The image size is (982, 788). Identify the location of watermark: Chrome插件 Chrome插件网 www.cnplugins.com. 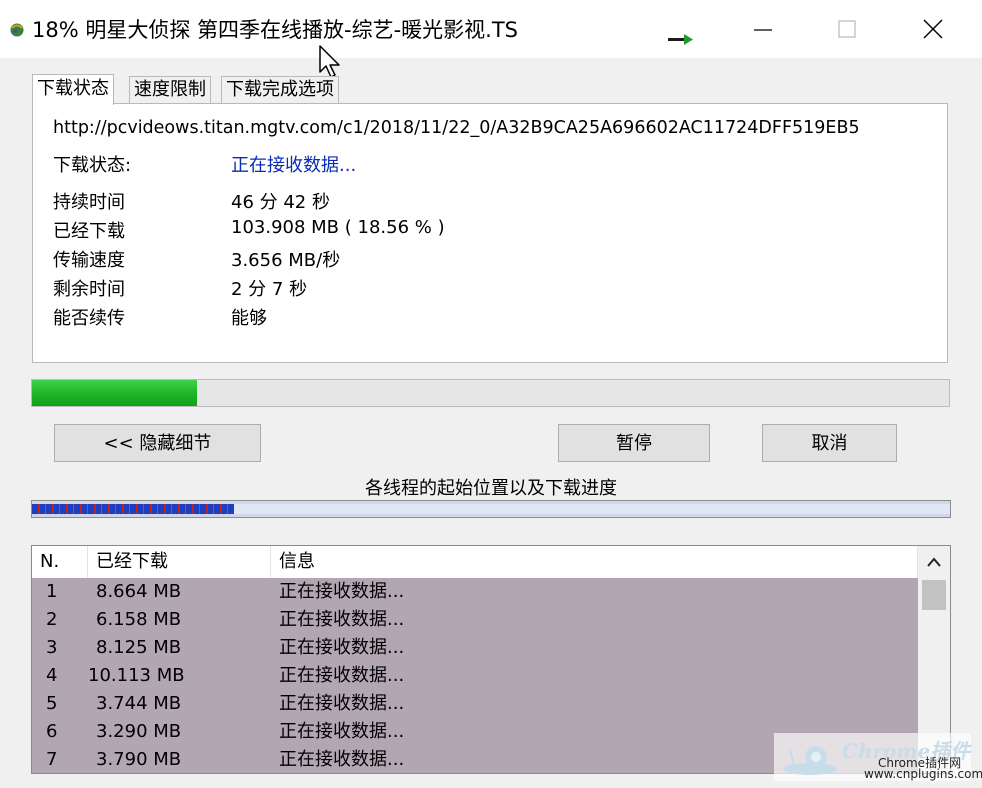
(878, 757).